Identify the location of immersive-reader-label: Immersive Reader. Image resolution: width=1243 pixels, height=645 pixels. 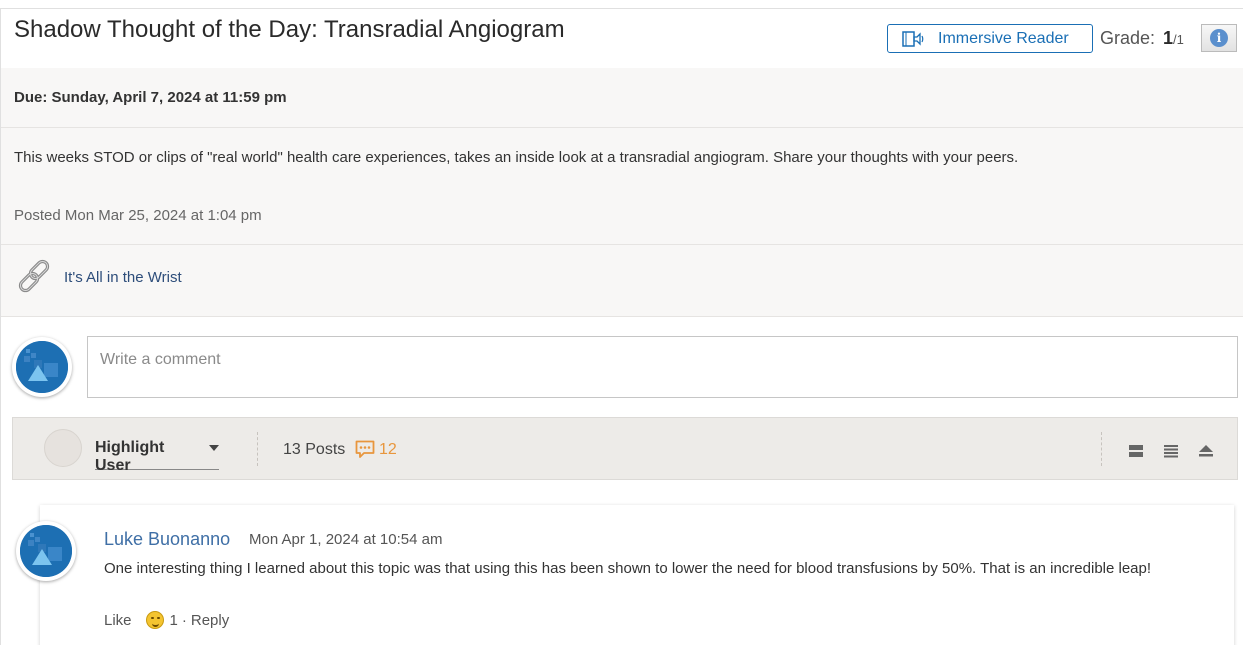
(1003, 38).